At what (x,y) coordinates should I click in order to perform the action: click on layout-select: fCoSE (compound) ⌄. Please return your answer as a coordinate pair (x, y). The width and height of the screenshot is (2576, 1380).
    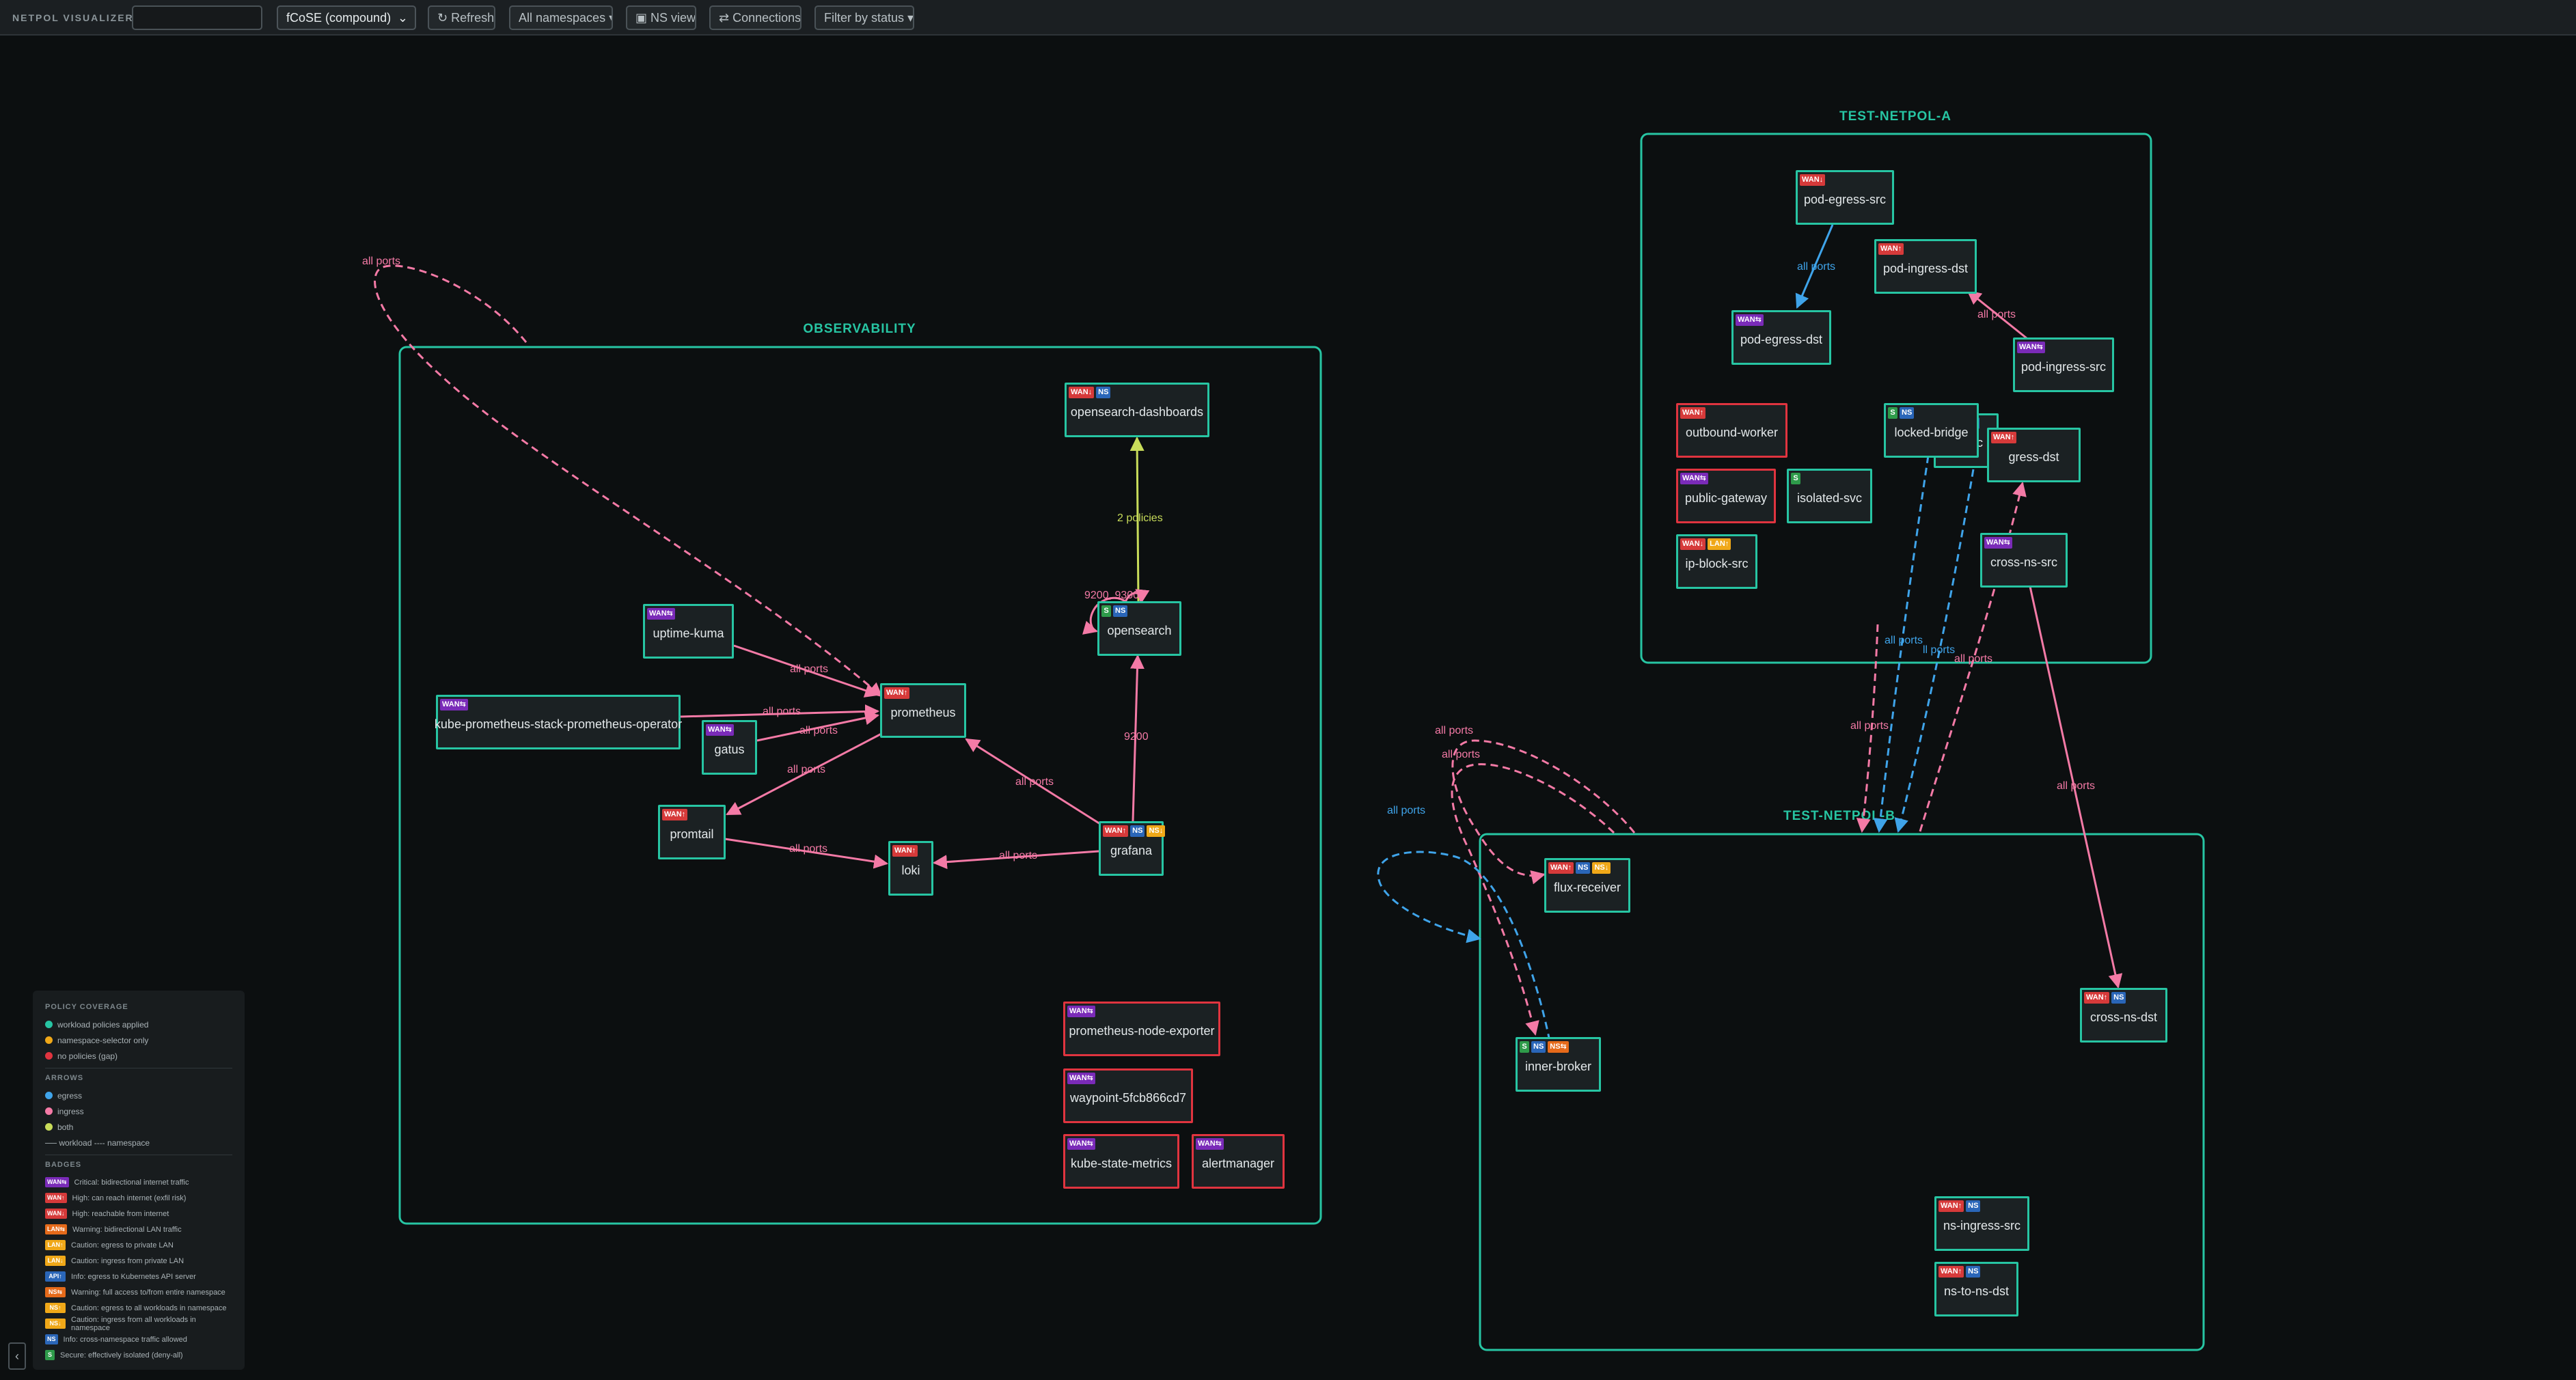
    Looking at the image, I should click on (346, 17).